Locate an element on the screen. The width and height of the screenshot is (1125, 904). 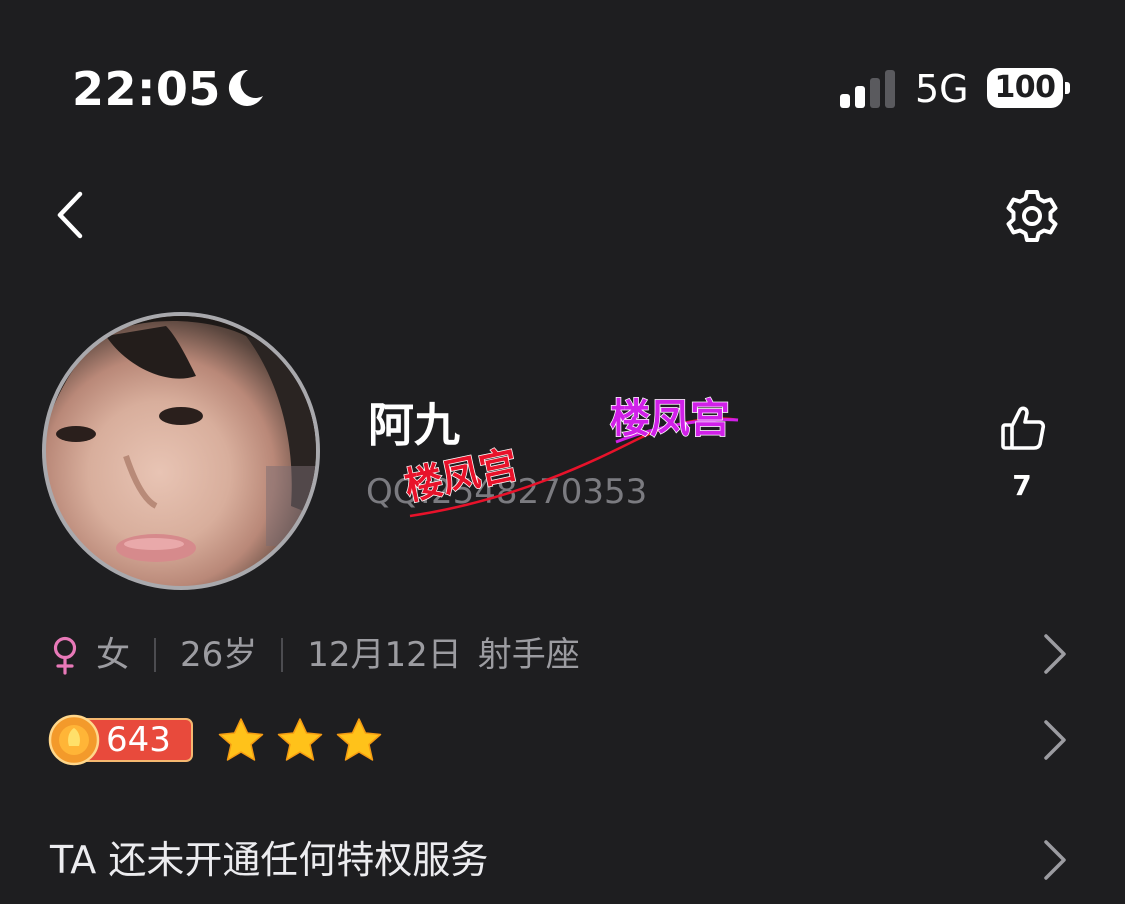
gear-icon is located at coordinates (1032, 216).